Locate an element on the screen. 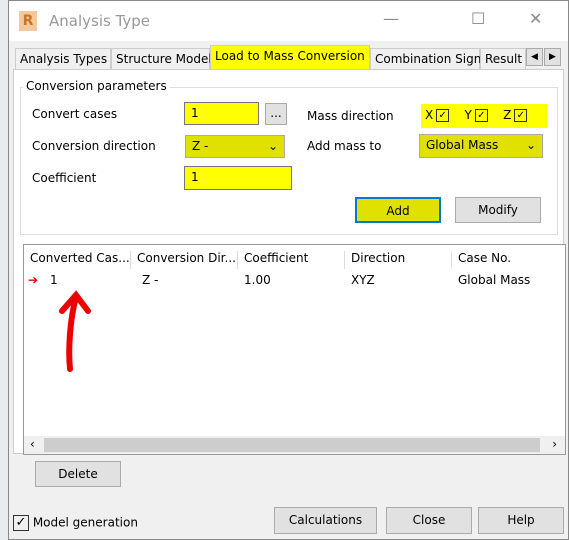 This screenshot has height=540, width=569. x-checkbox: ✓ is located at coordinates (443, 115).